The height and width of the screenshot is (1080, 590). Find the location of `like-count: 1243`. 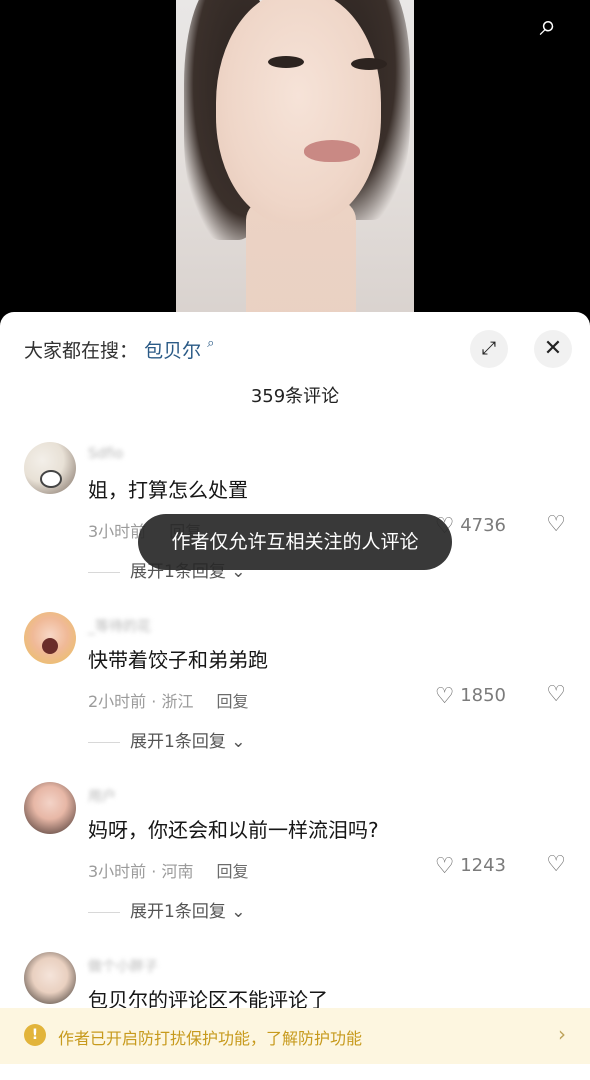

like-count: 1243 is located at coordinates (483, 865).